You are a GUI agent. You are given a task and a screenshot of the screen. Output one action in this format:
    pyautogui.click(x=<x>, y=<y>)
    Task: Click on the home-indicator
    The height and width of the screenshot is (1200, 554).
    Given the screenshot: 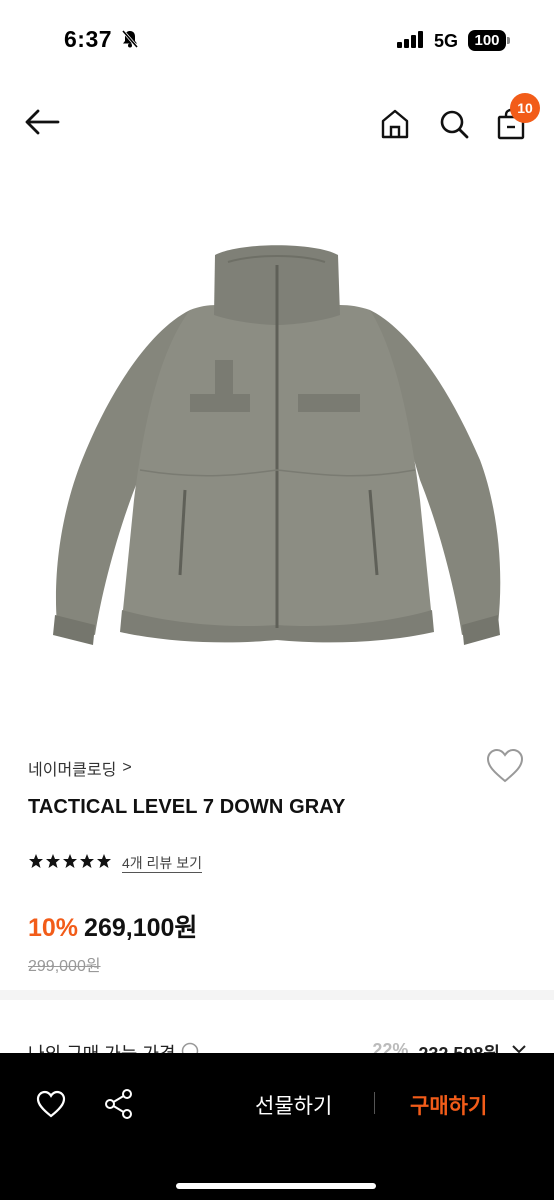 What is the action you would take?
    pyautogui.click(x=276, y=1186)
    